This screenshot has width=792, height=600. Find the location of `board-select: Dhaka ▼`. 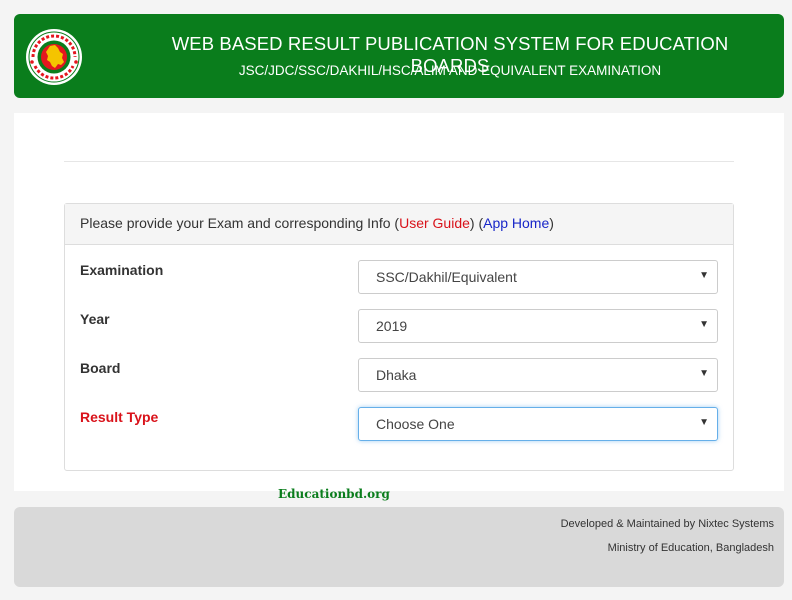

board-select: Dhaka ▼ is located at coordinates (538, 375).